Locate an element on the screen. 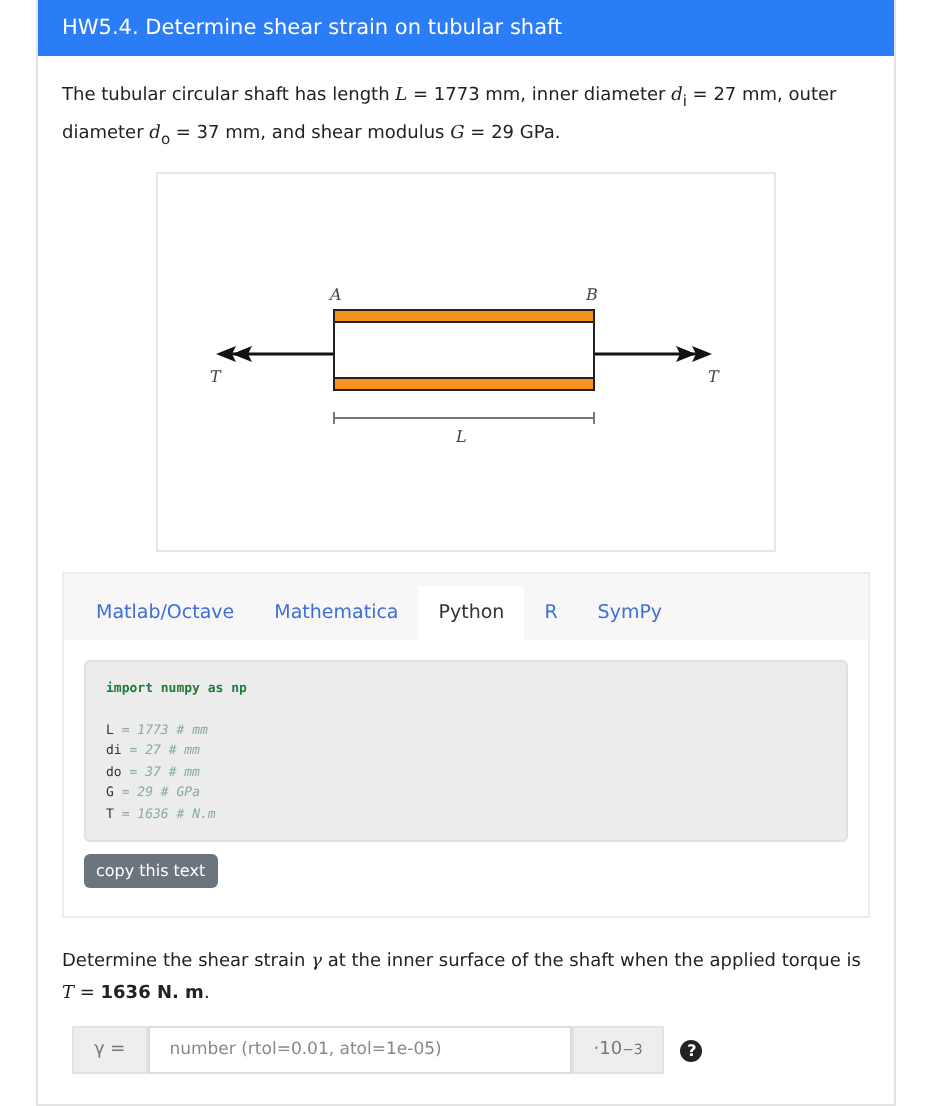 The image size is (948, 1106). problem-text: The tubular circular shaft has length L = 1773 mm, inner diameter d$_{i}$ = 27 mm, outer diameter d$_{o}$ = 37 mm, and shear modulus G = 29 GPa. is located at coordinates (450, 118).